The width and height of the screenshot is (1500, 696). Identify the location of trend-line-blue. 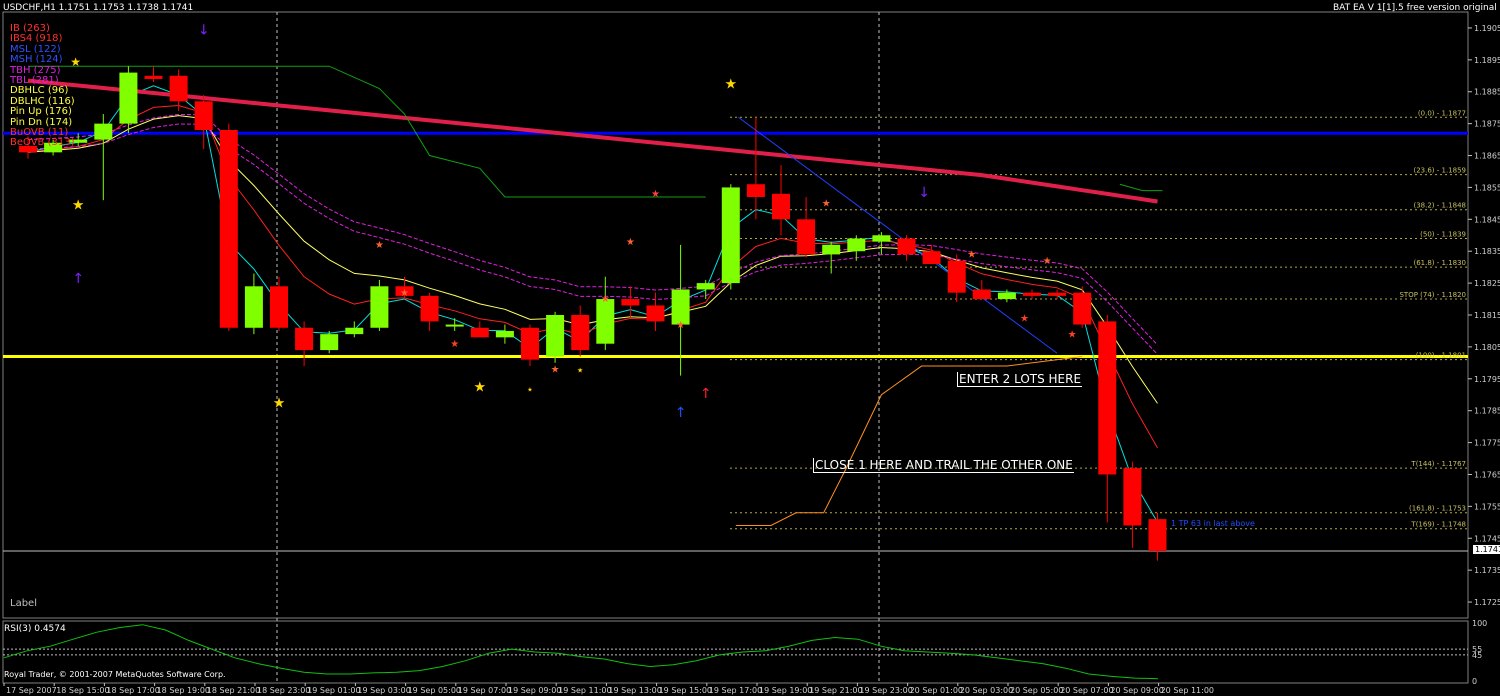
(898, 235).